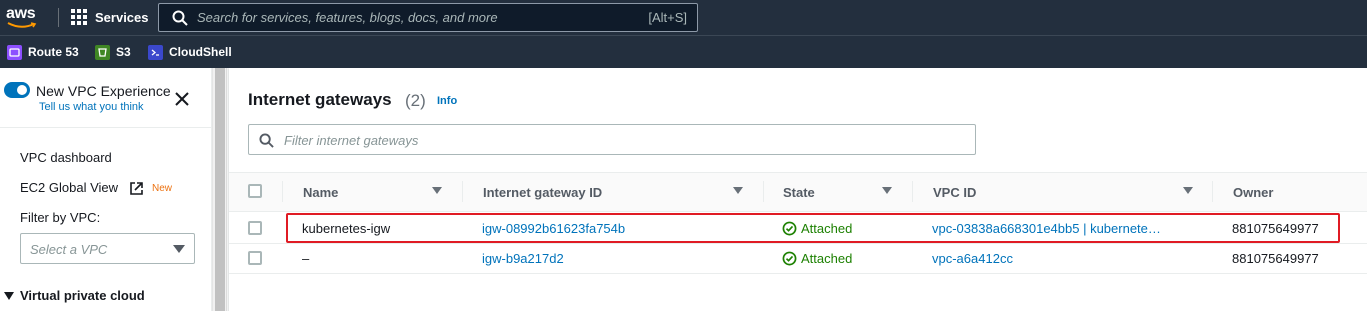 The width and height of the screenshot is (1367, 311). I want to click on cloudshell-icon, so click(155, 52).